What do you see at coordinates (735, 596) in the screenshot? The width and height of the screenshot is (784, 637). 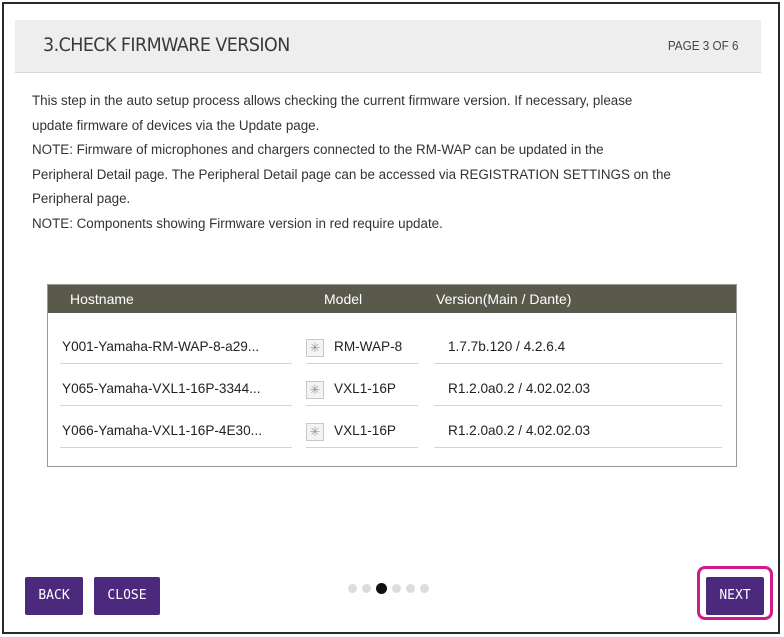 I see `next-button: NEXT` at bounding box center [735, 596].